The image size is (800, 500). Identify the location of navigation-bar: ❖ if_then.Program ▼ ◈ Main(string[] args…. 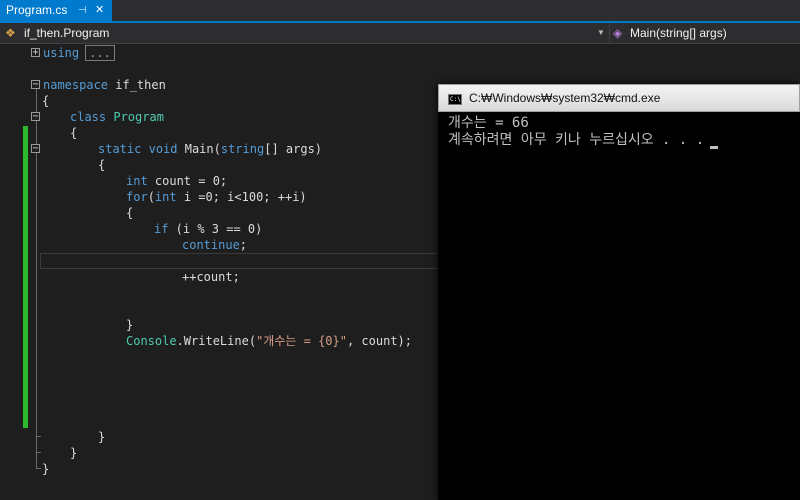
(400, 33).